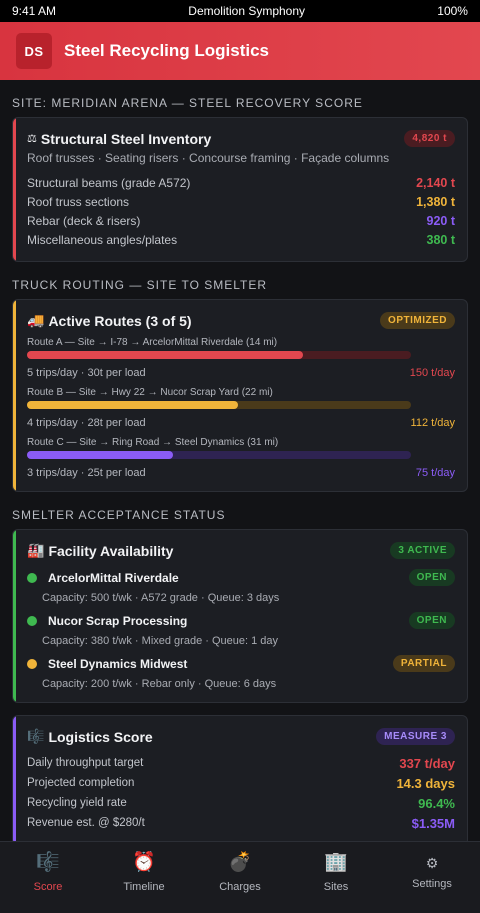 The image size is (480, 913). I want to click on inventory-title: Structural Steel Inventory, so click(126, 138).